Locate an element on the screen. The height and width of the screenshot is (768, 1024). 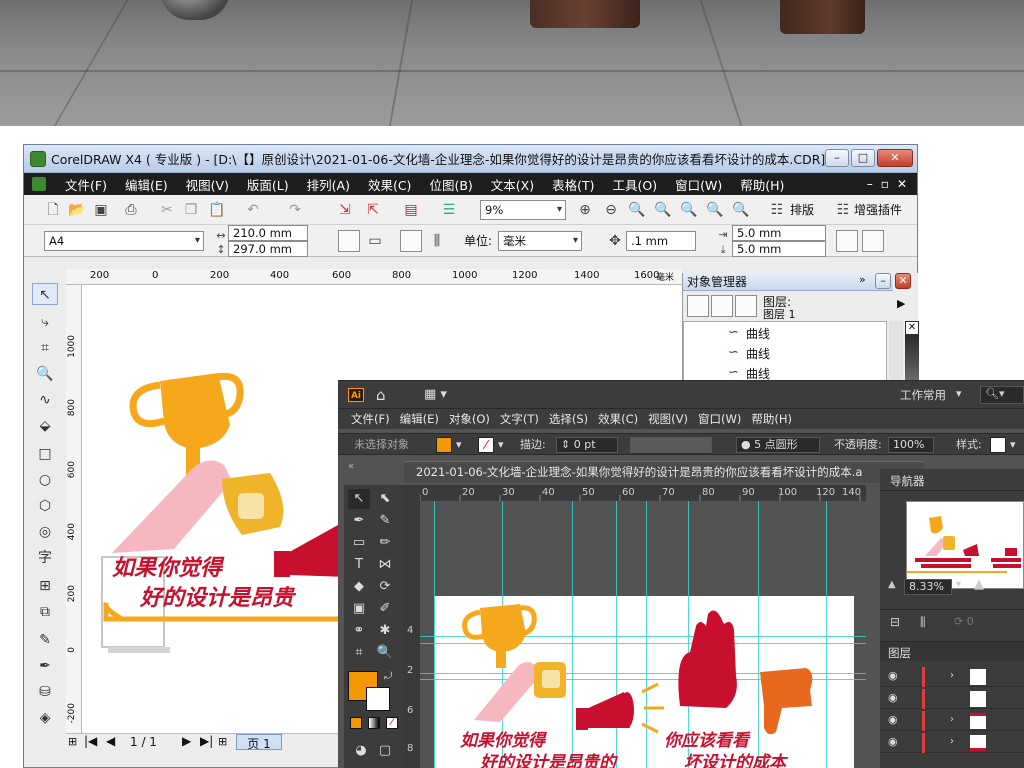
docker-close-button: ✕ is located at coordinates (903, 281).